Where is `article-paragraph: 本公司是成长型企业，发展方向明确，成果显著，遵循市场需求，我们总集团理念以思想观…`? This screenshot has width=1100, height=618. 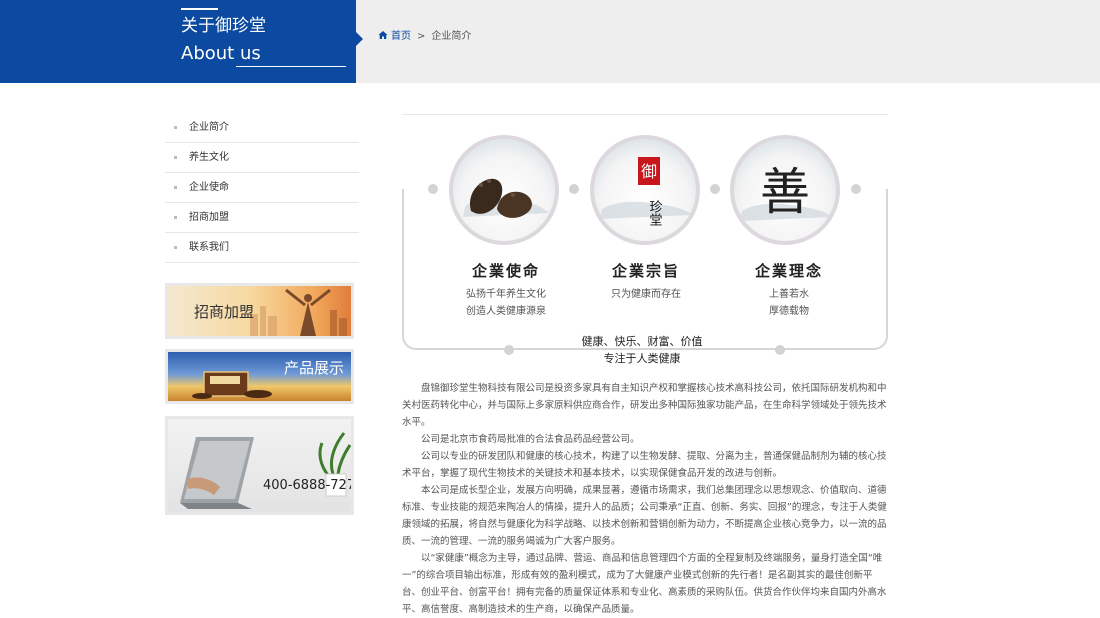
article-paragraph: 本公司是成长型企业，发展方向明确，成果显著，遵循市场需求，我们总集团理念以思想观… is located at coordinates (644, 516).